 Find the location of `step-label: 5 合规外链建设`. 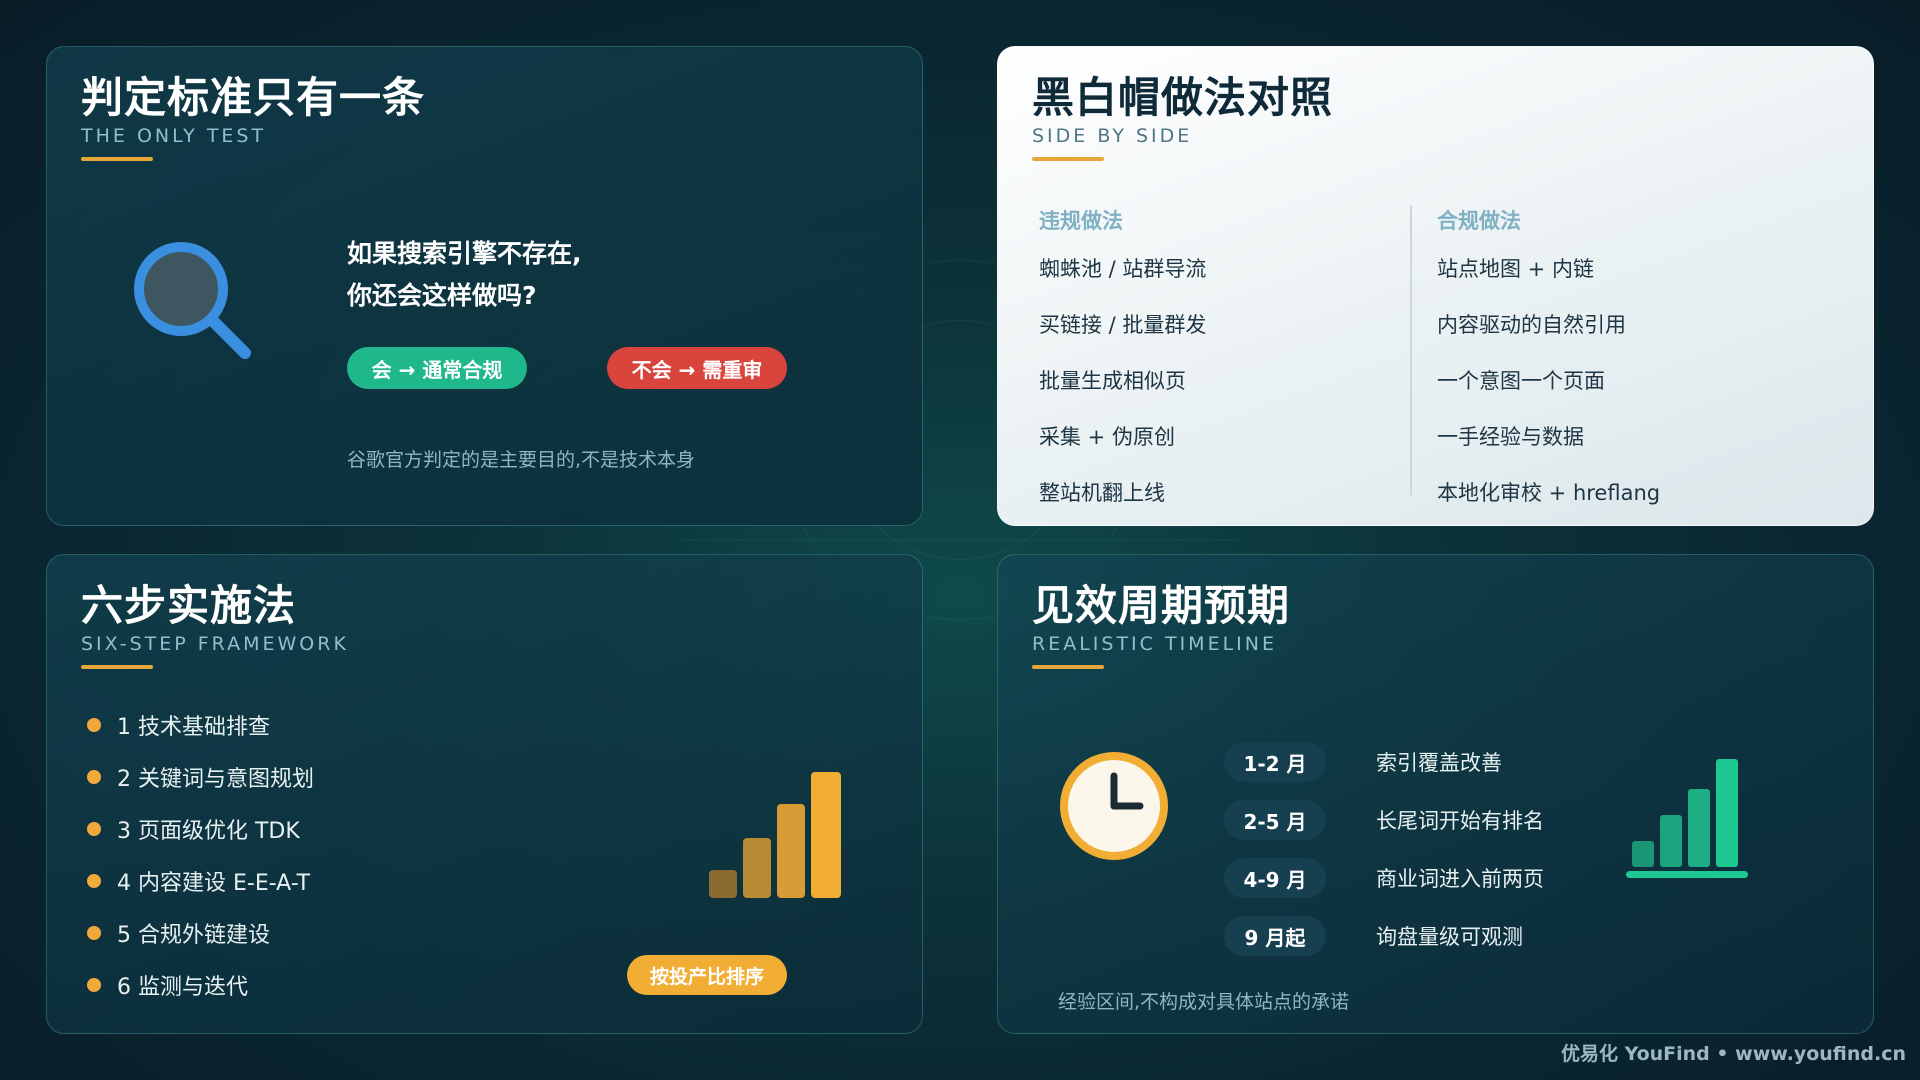

step-label: 5 合规外链建设 is located at coordinates (193, 935).